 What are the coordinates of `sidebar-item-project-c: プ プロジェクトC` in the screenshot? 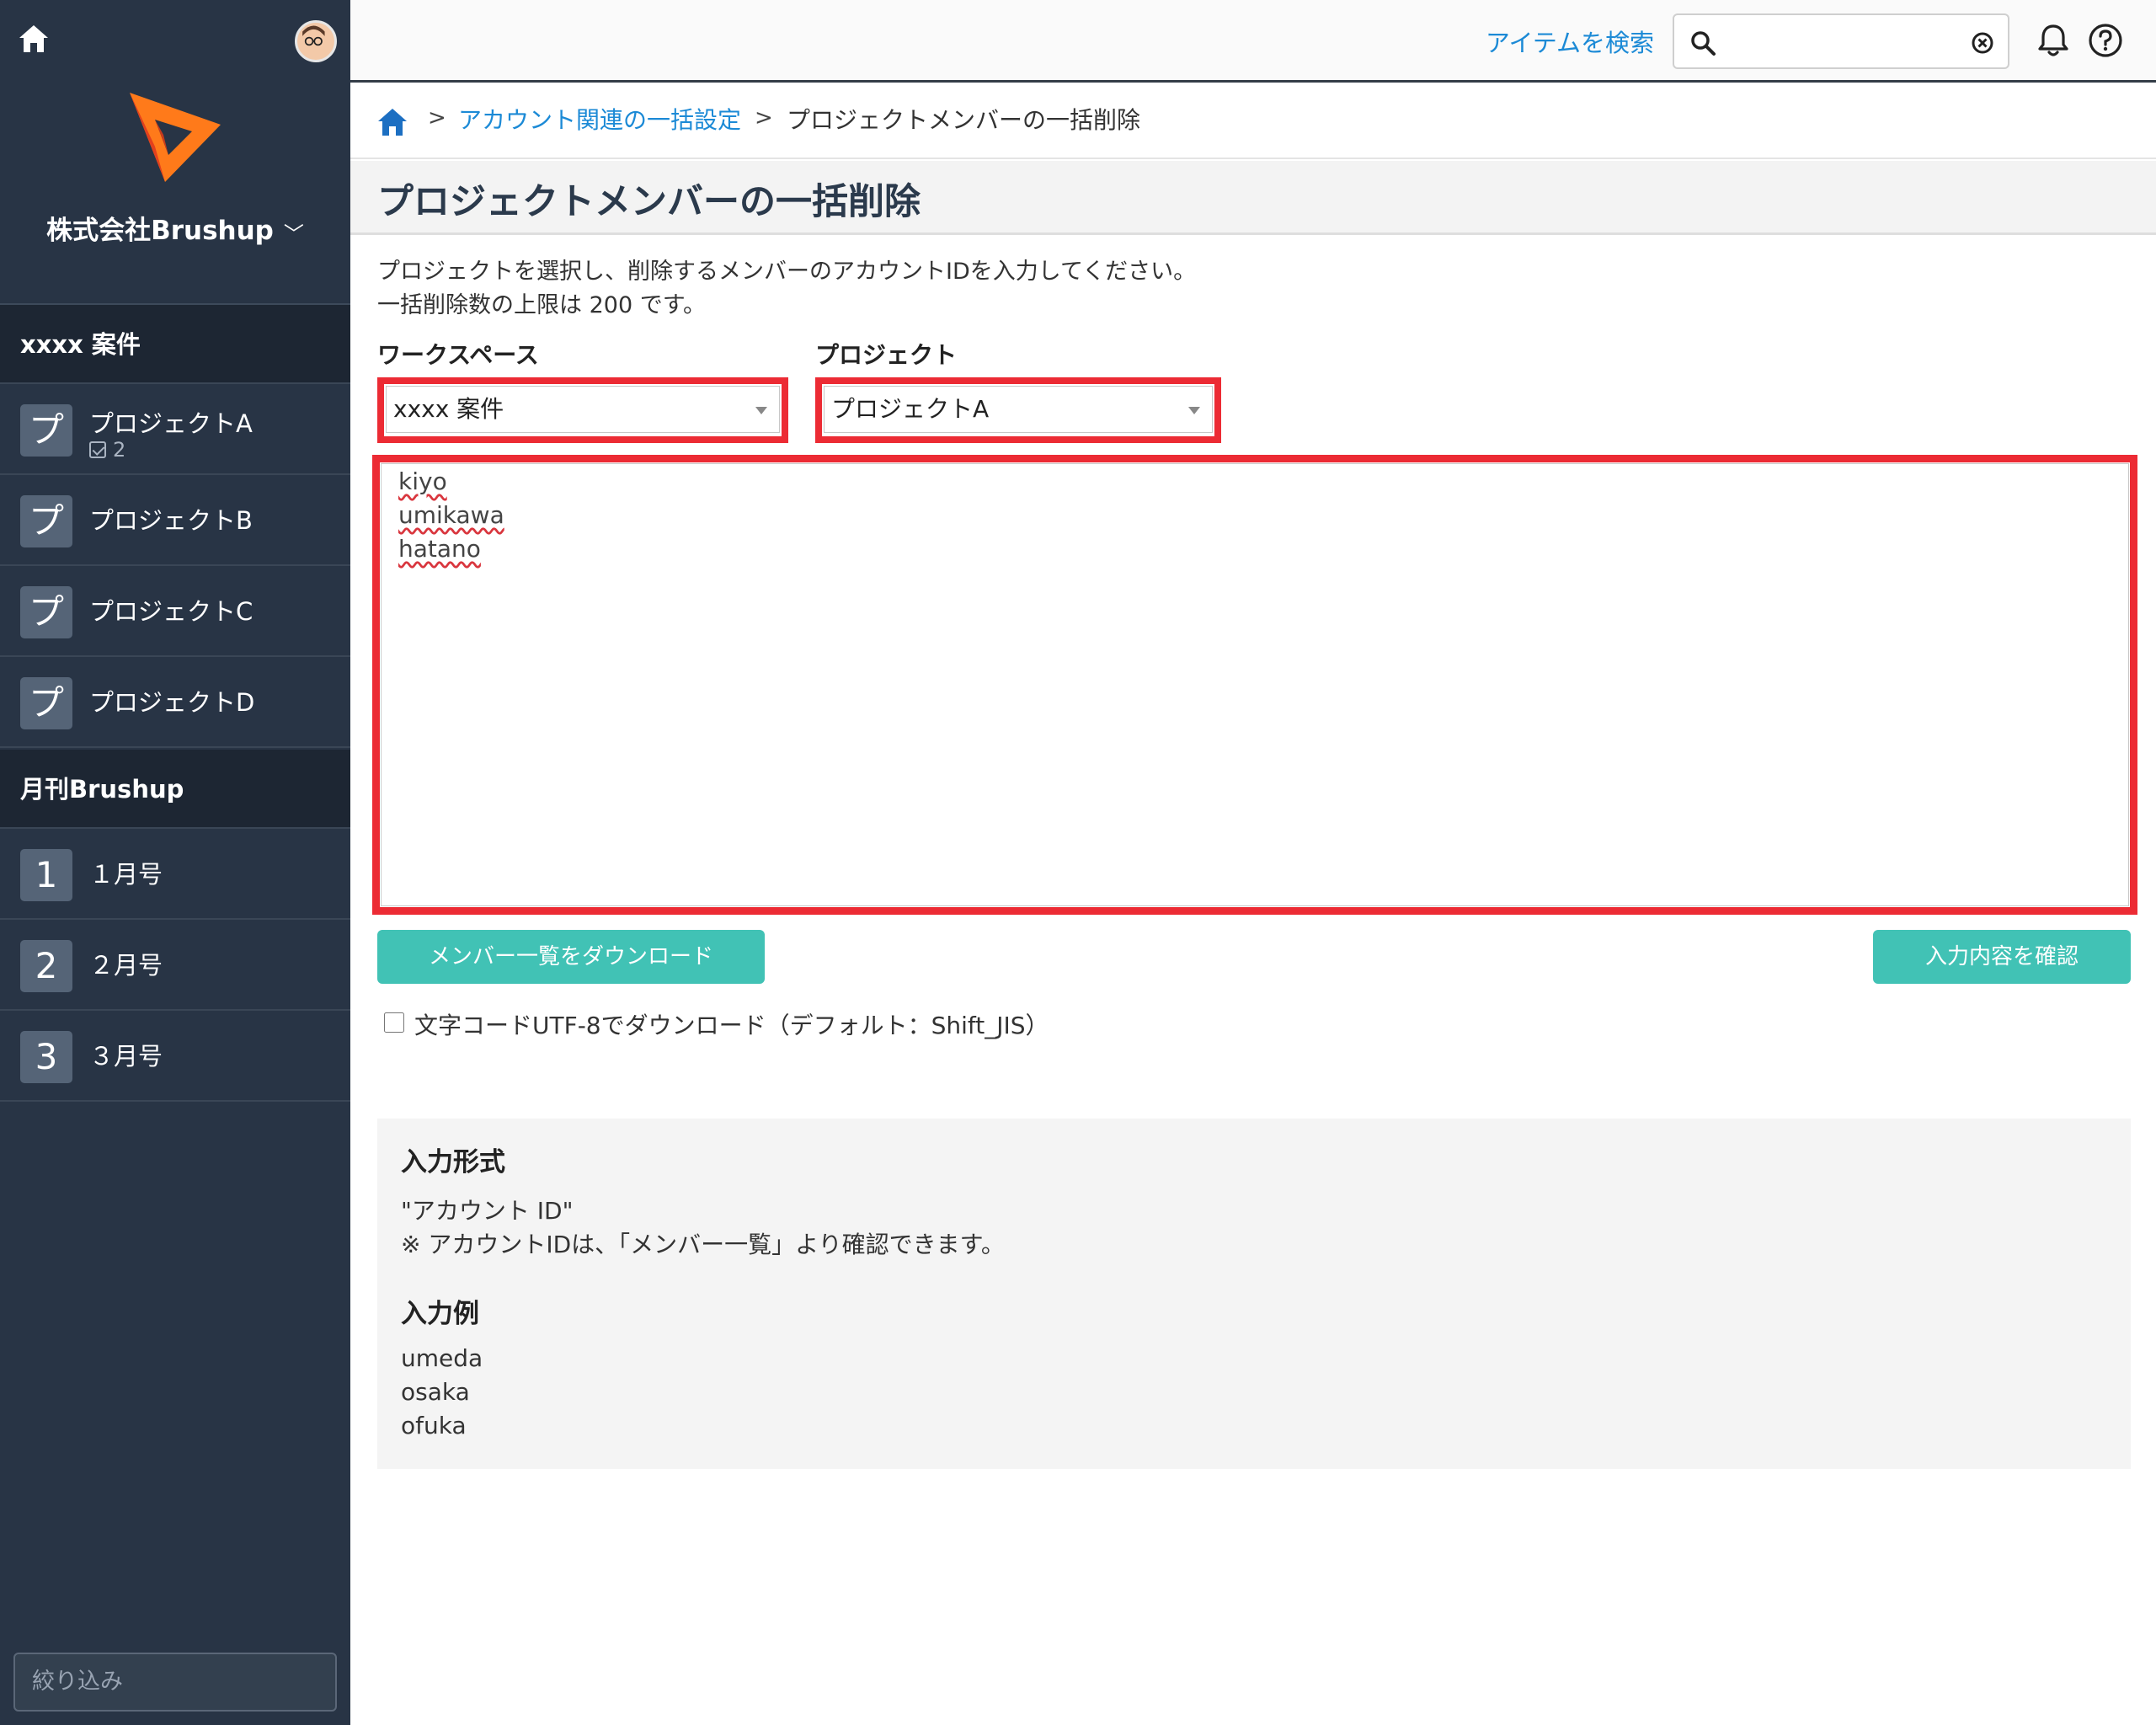 It's located at (175, 611).